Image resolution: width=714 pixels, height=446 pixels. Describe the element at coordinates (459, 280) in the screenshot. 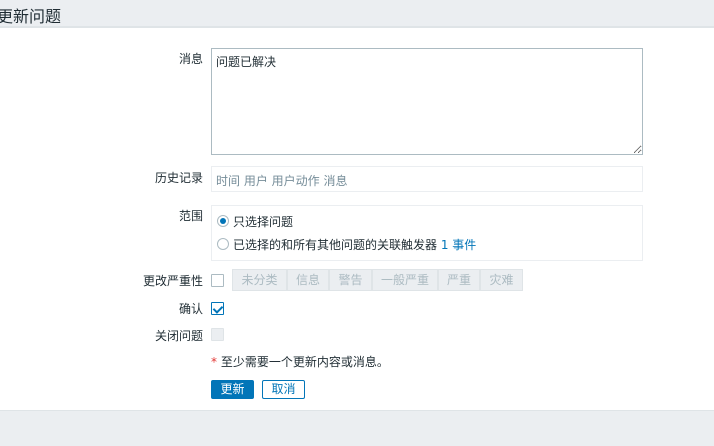

I see `severity-high: 严重` at that location.